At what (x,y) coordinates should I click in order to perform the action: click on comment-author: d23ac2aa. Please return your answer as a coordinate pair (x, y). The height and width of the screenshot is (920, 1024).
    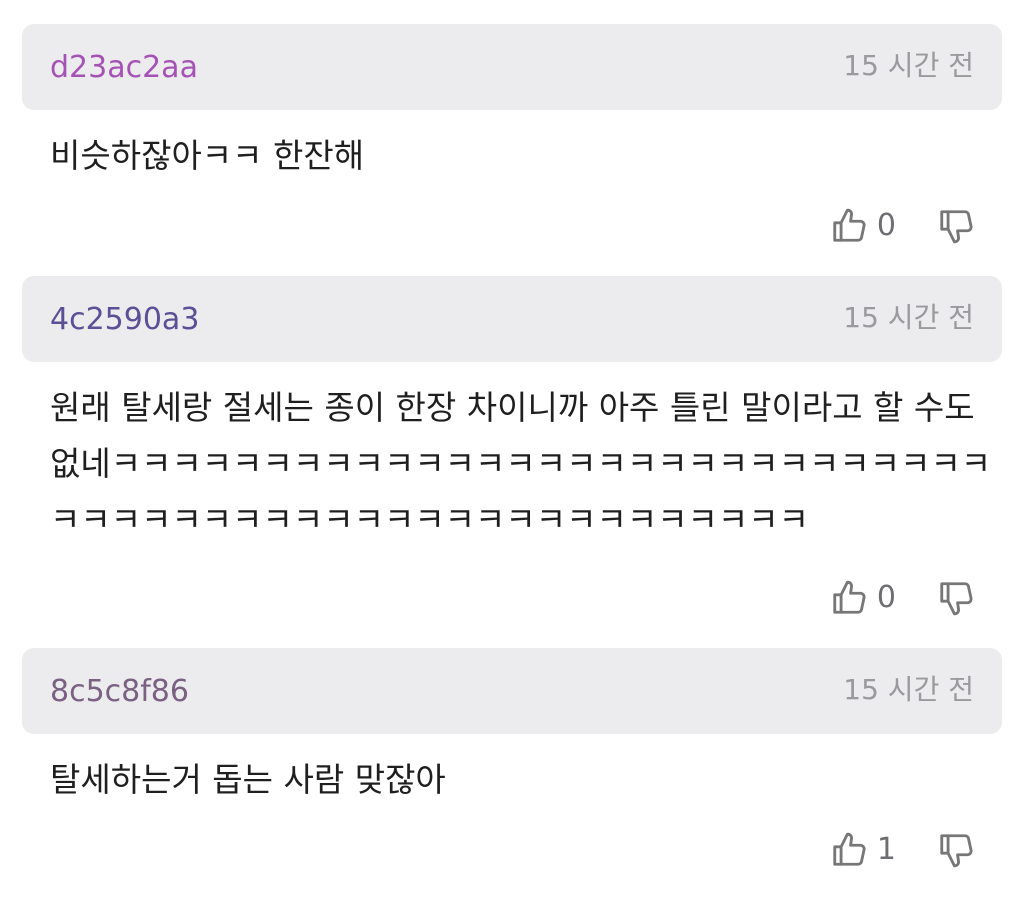
    Looking at the image, I should click on (124, 68).